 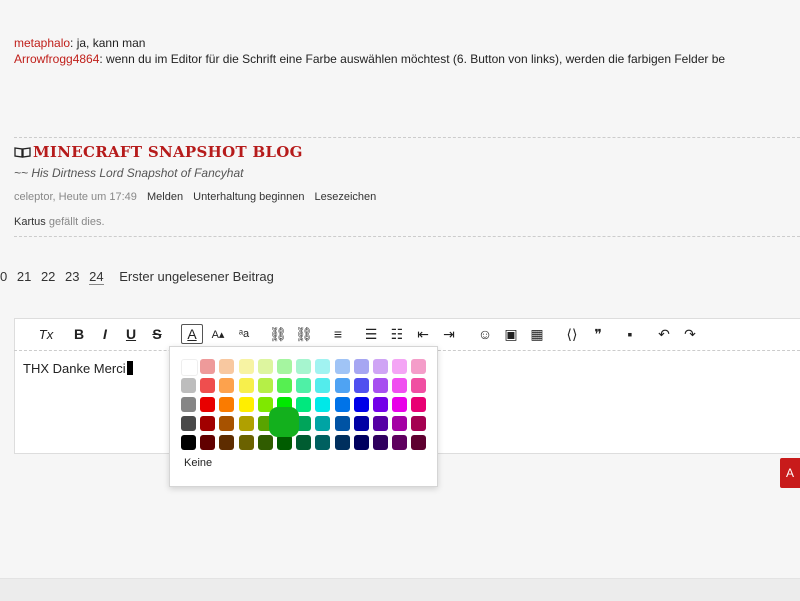 I want to click on font-color-button: A, so click(x=192, y=334).